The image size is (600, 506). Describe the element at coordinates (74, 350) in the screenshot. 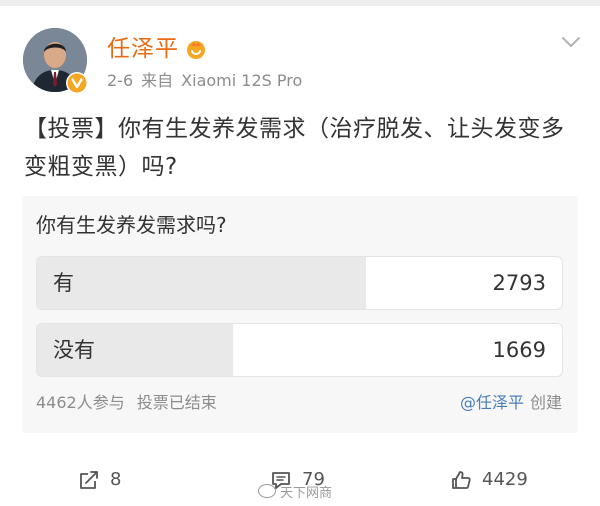

I see `poll-option-label: 没有` at that location.